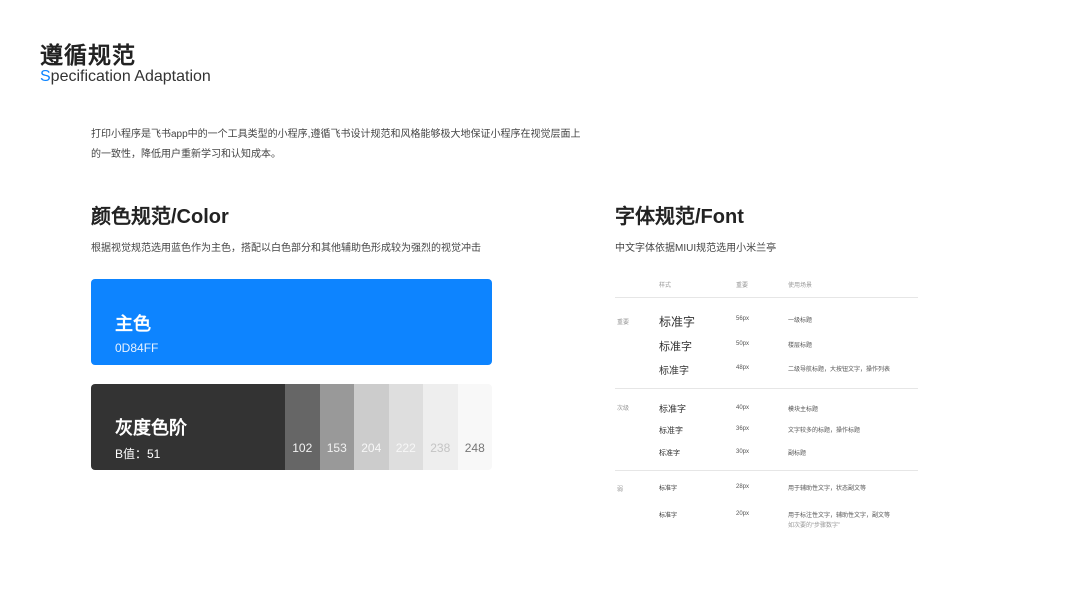  I want to click on gray-swatch: 238, so click(440, 427).